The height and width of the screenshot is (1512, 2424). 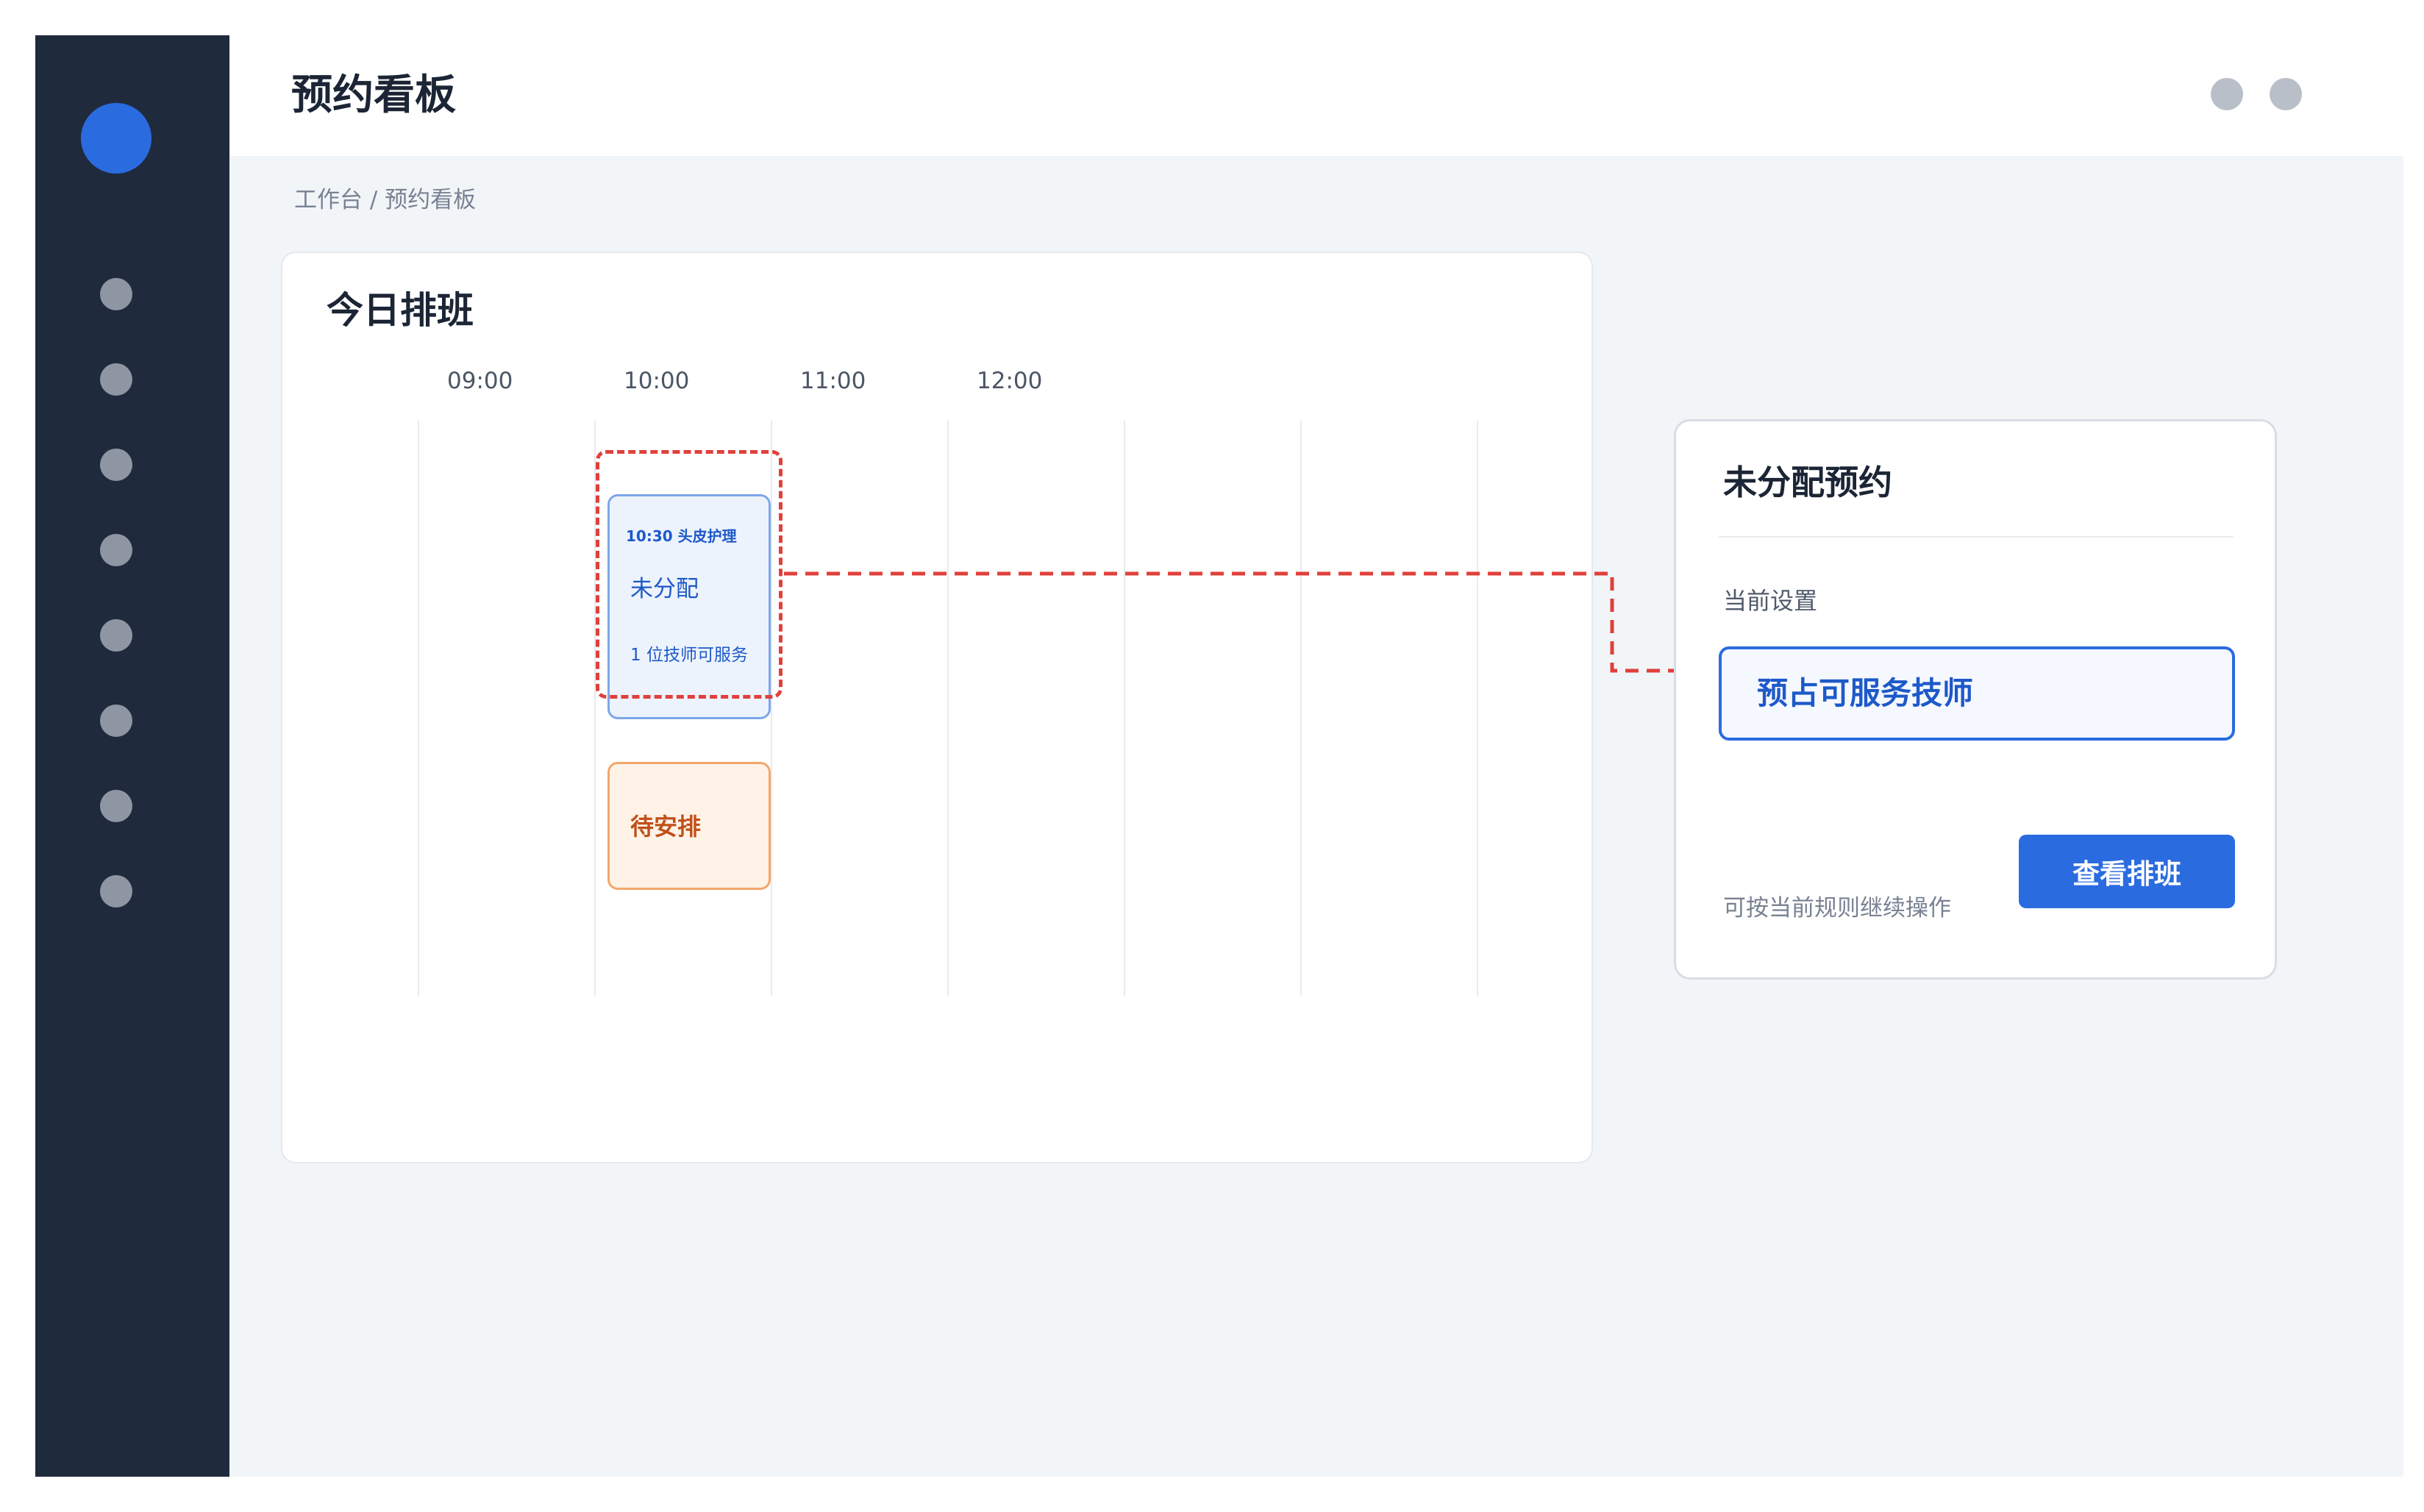 I want to click on setting-label: 当前设置, so click(x=1770, y=601).